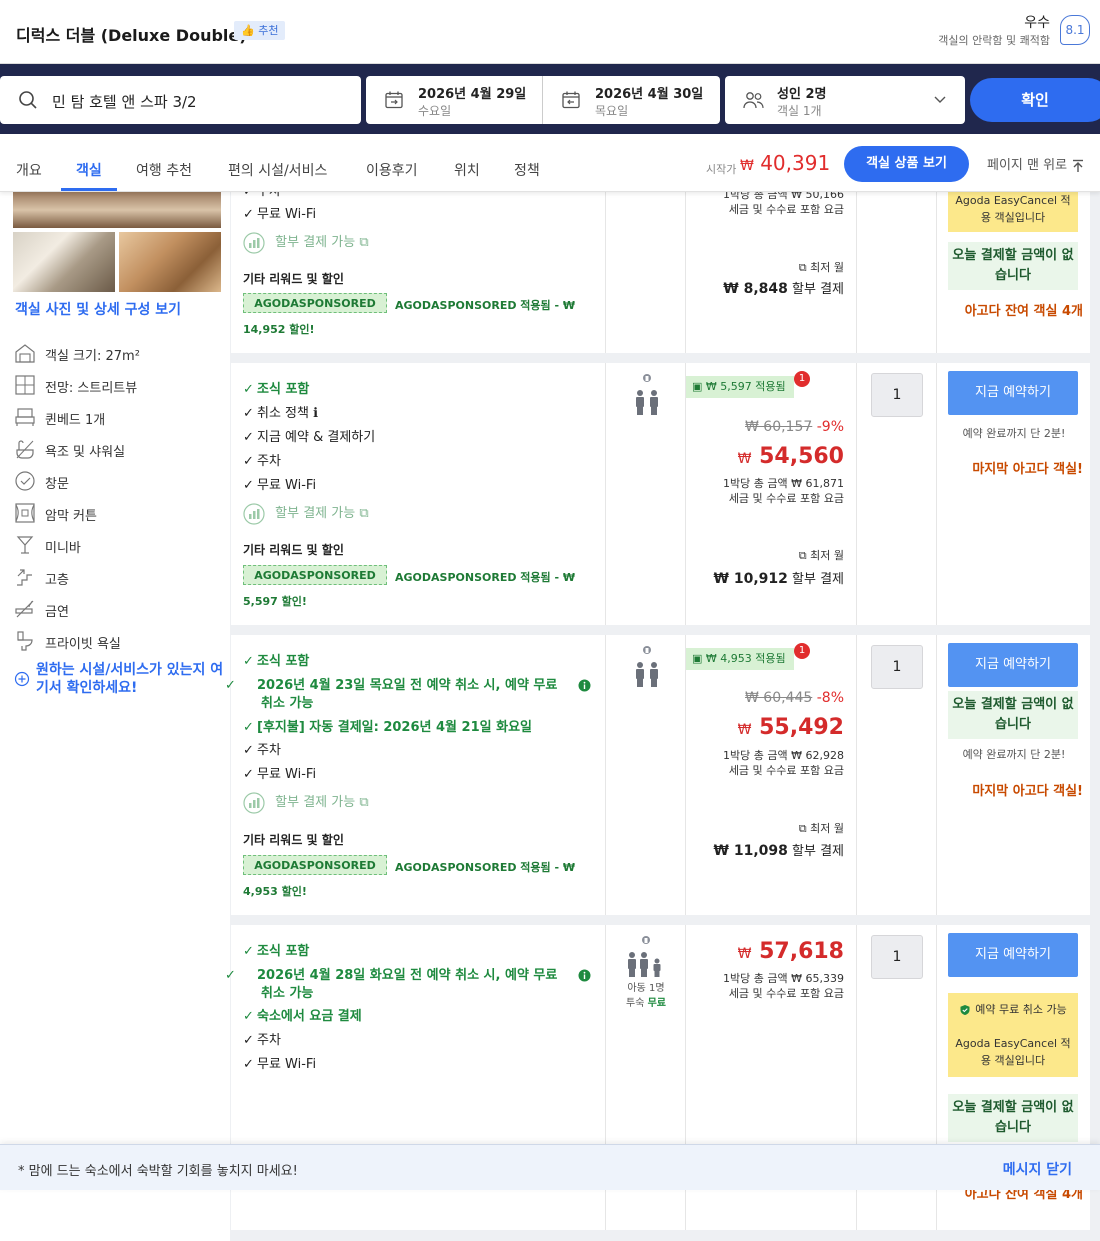 This screenshot has height=1241, width=1100. I want to click on starting-price: ₩ 40,391, so click(785, 163).